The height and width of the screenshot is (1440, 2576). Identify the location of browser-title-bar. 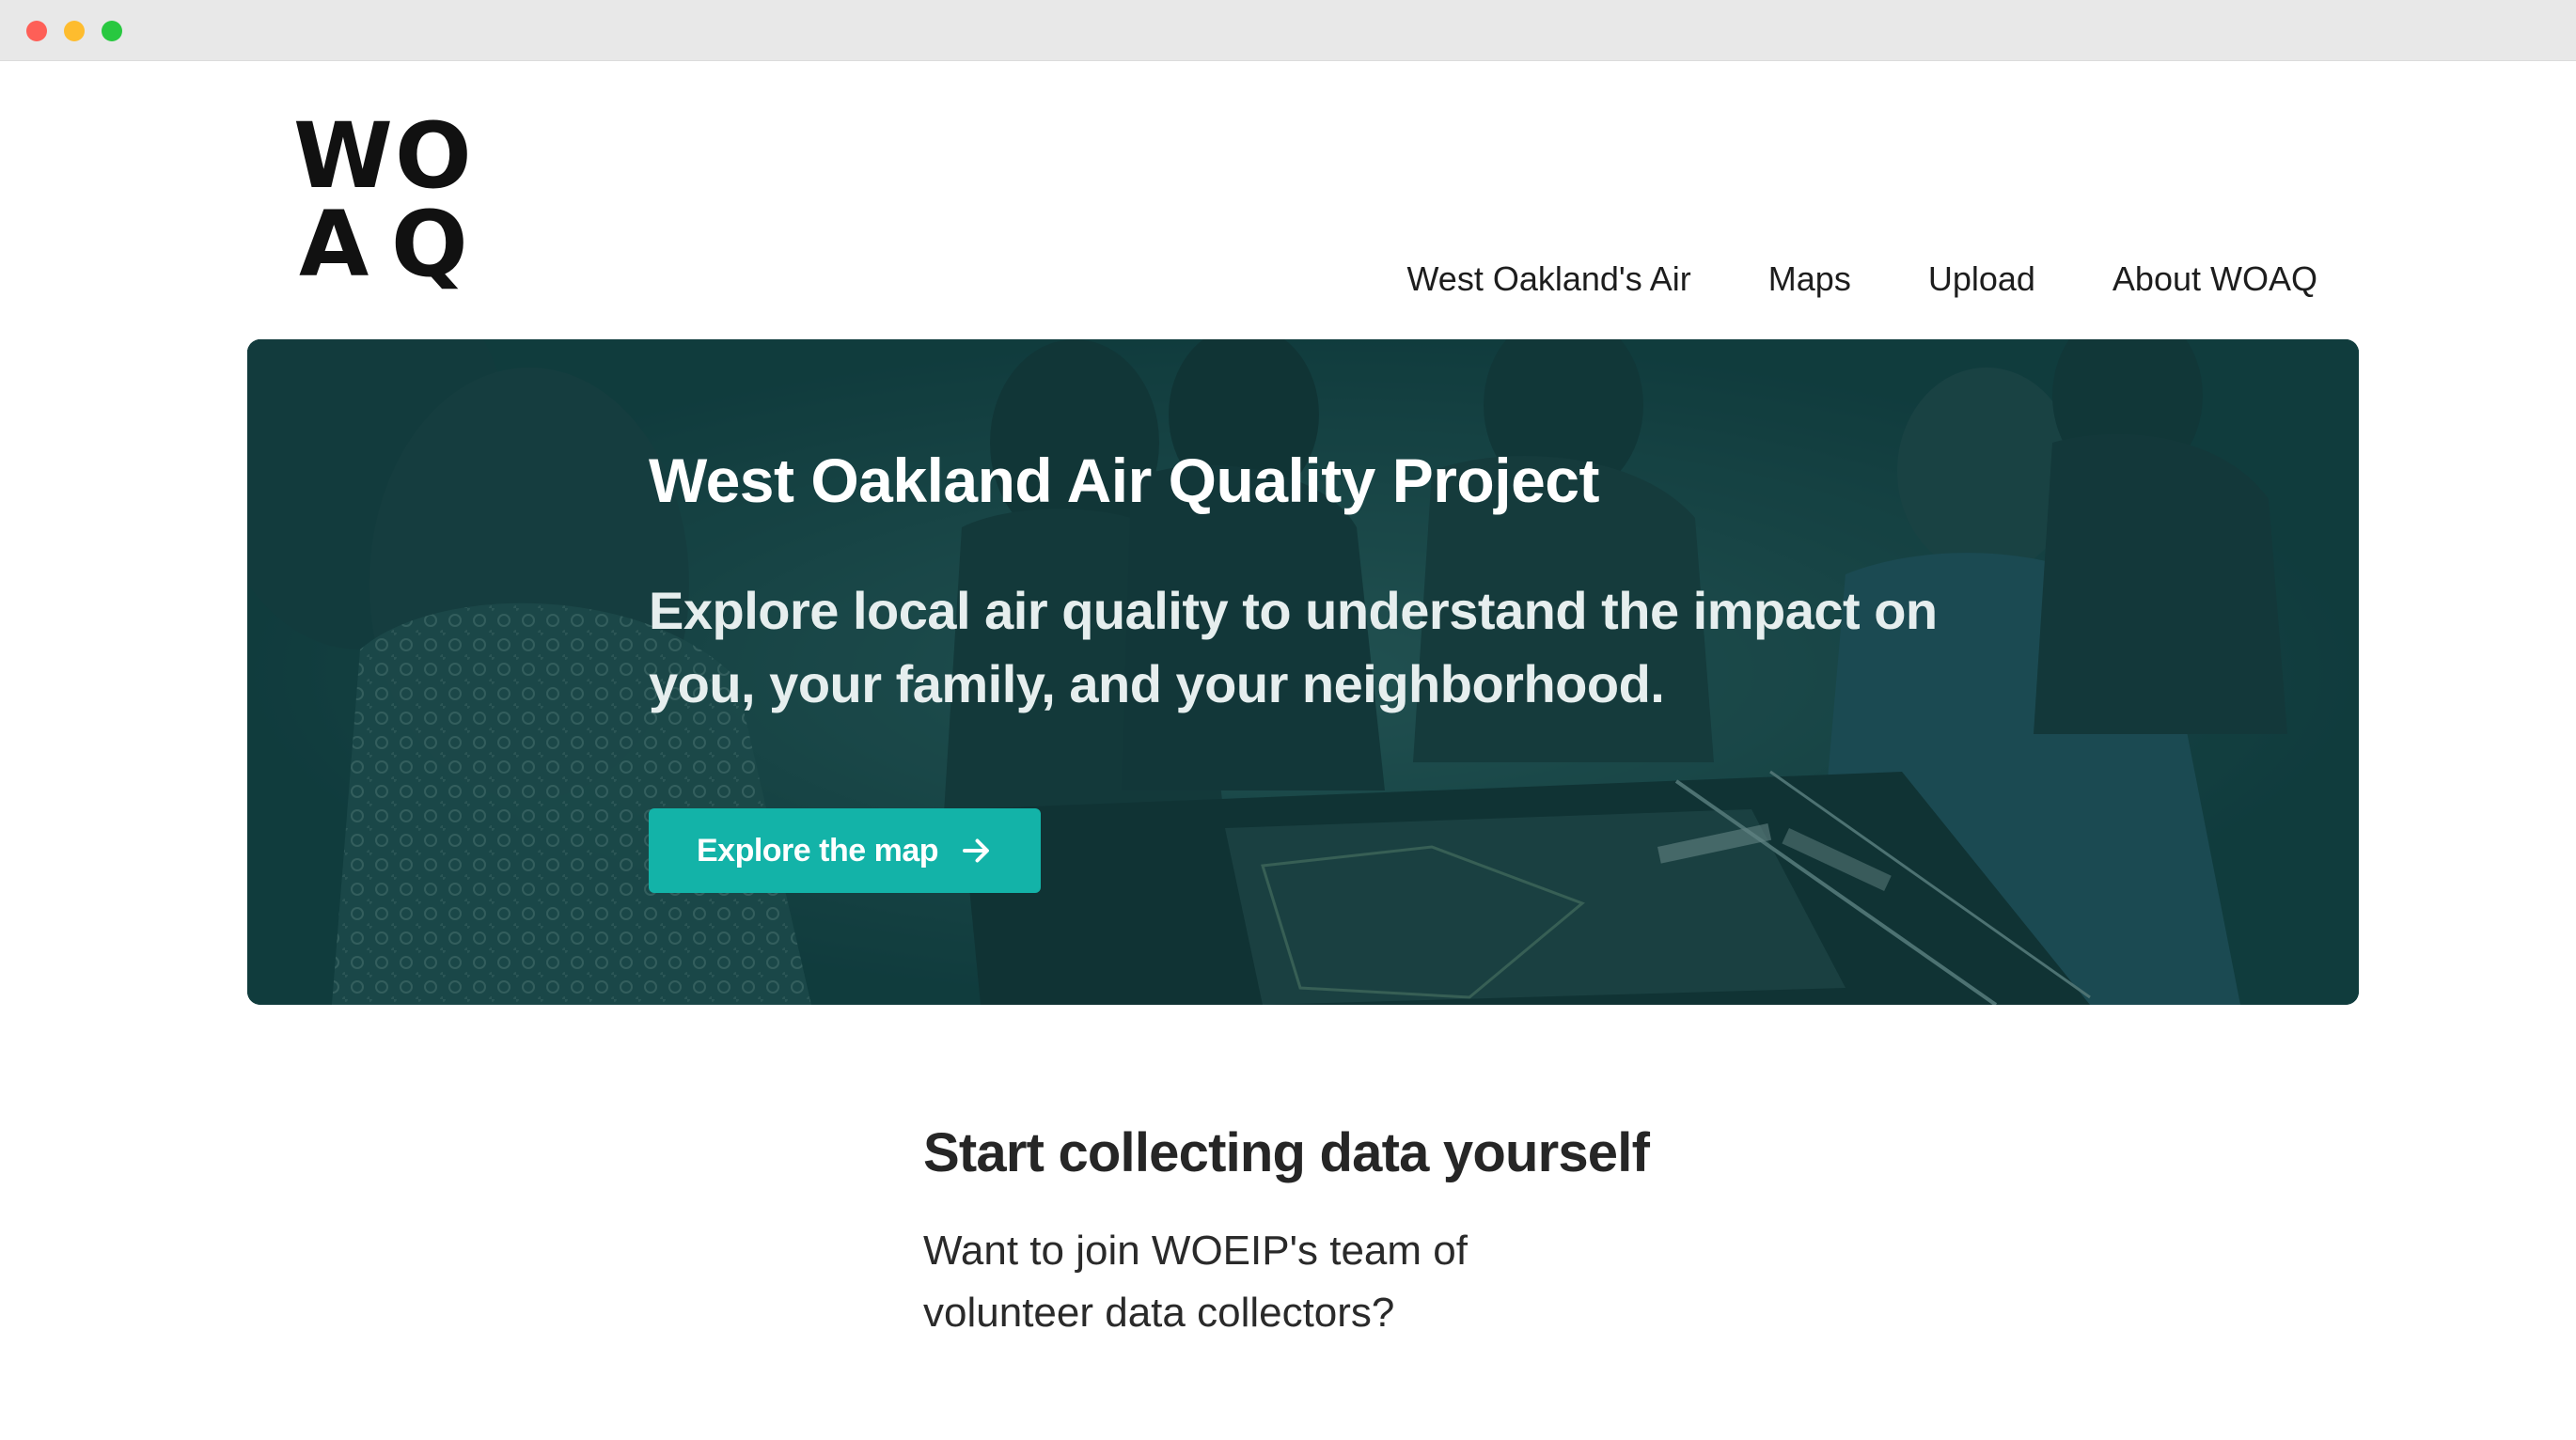
(1288, 31).